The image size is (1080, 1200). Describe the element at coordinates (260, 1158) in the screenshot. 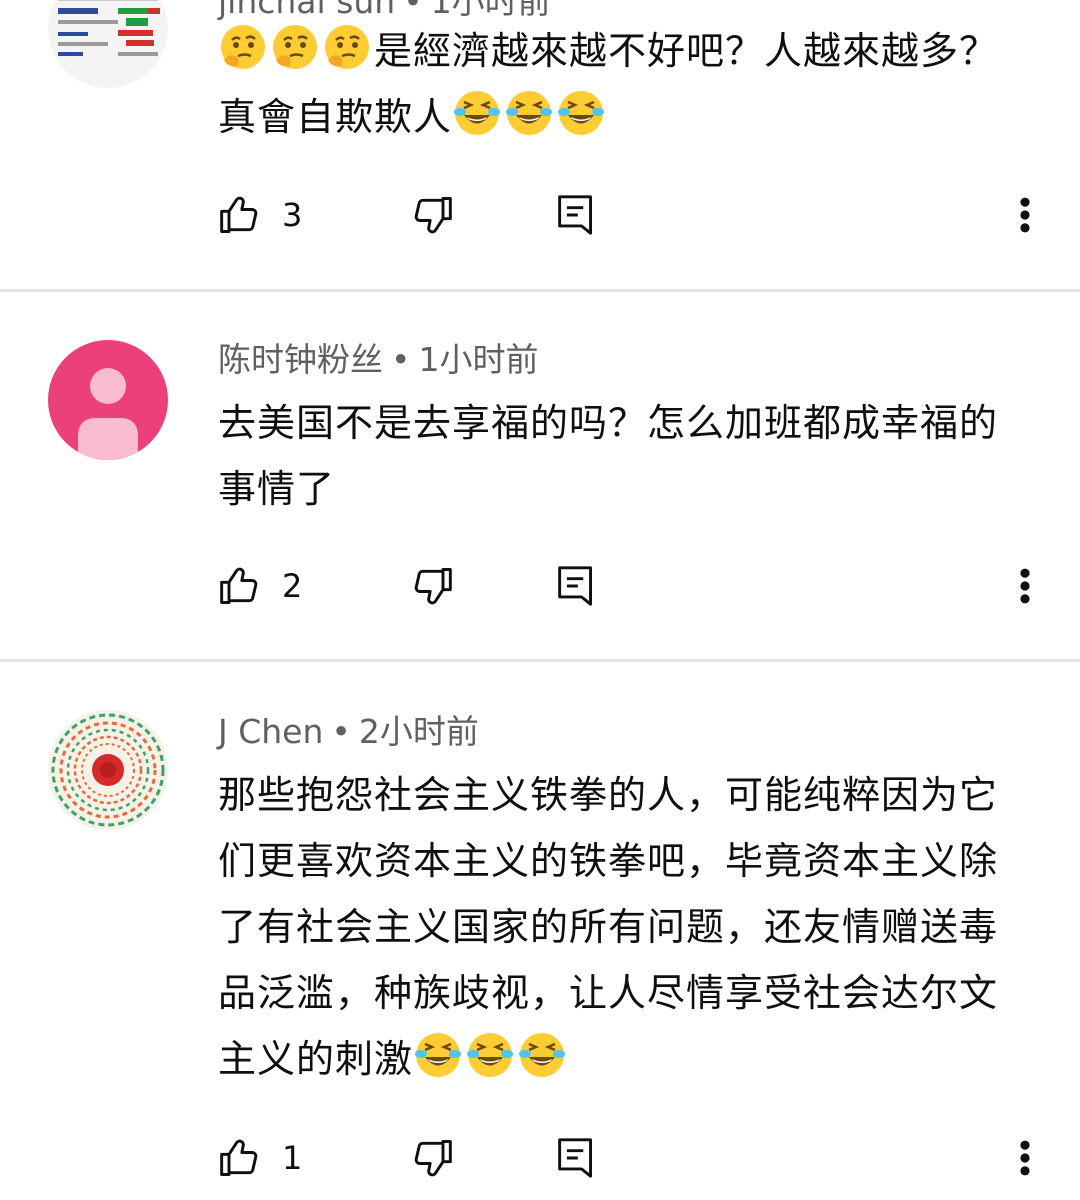

I see `like-button: 1` at that location.